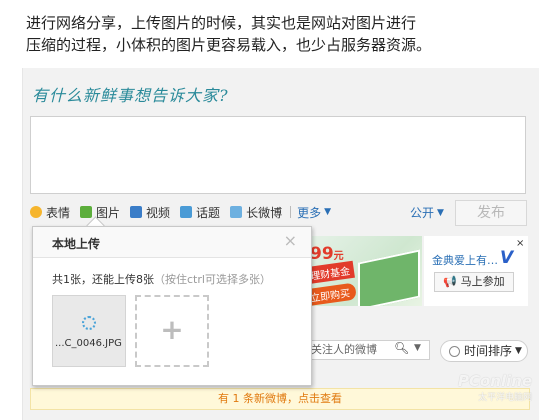  Describe the element at coordinates (440, 212) in the screenshot. I see `visibility-chevron-icon: ▼` at that location.